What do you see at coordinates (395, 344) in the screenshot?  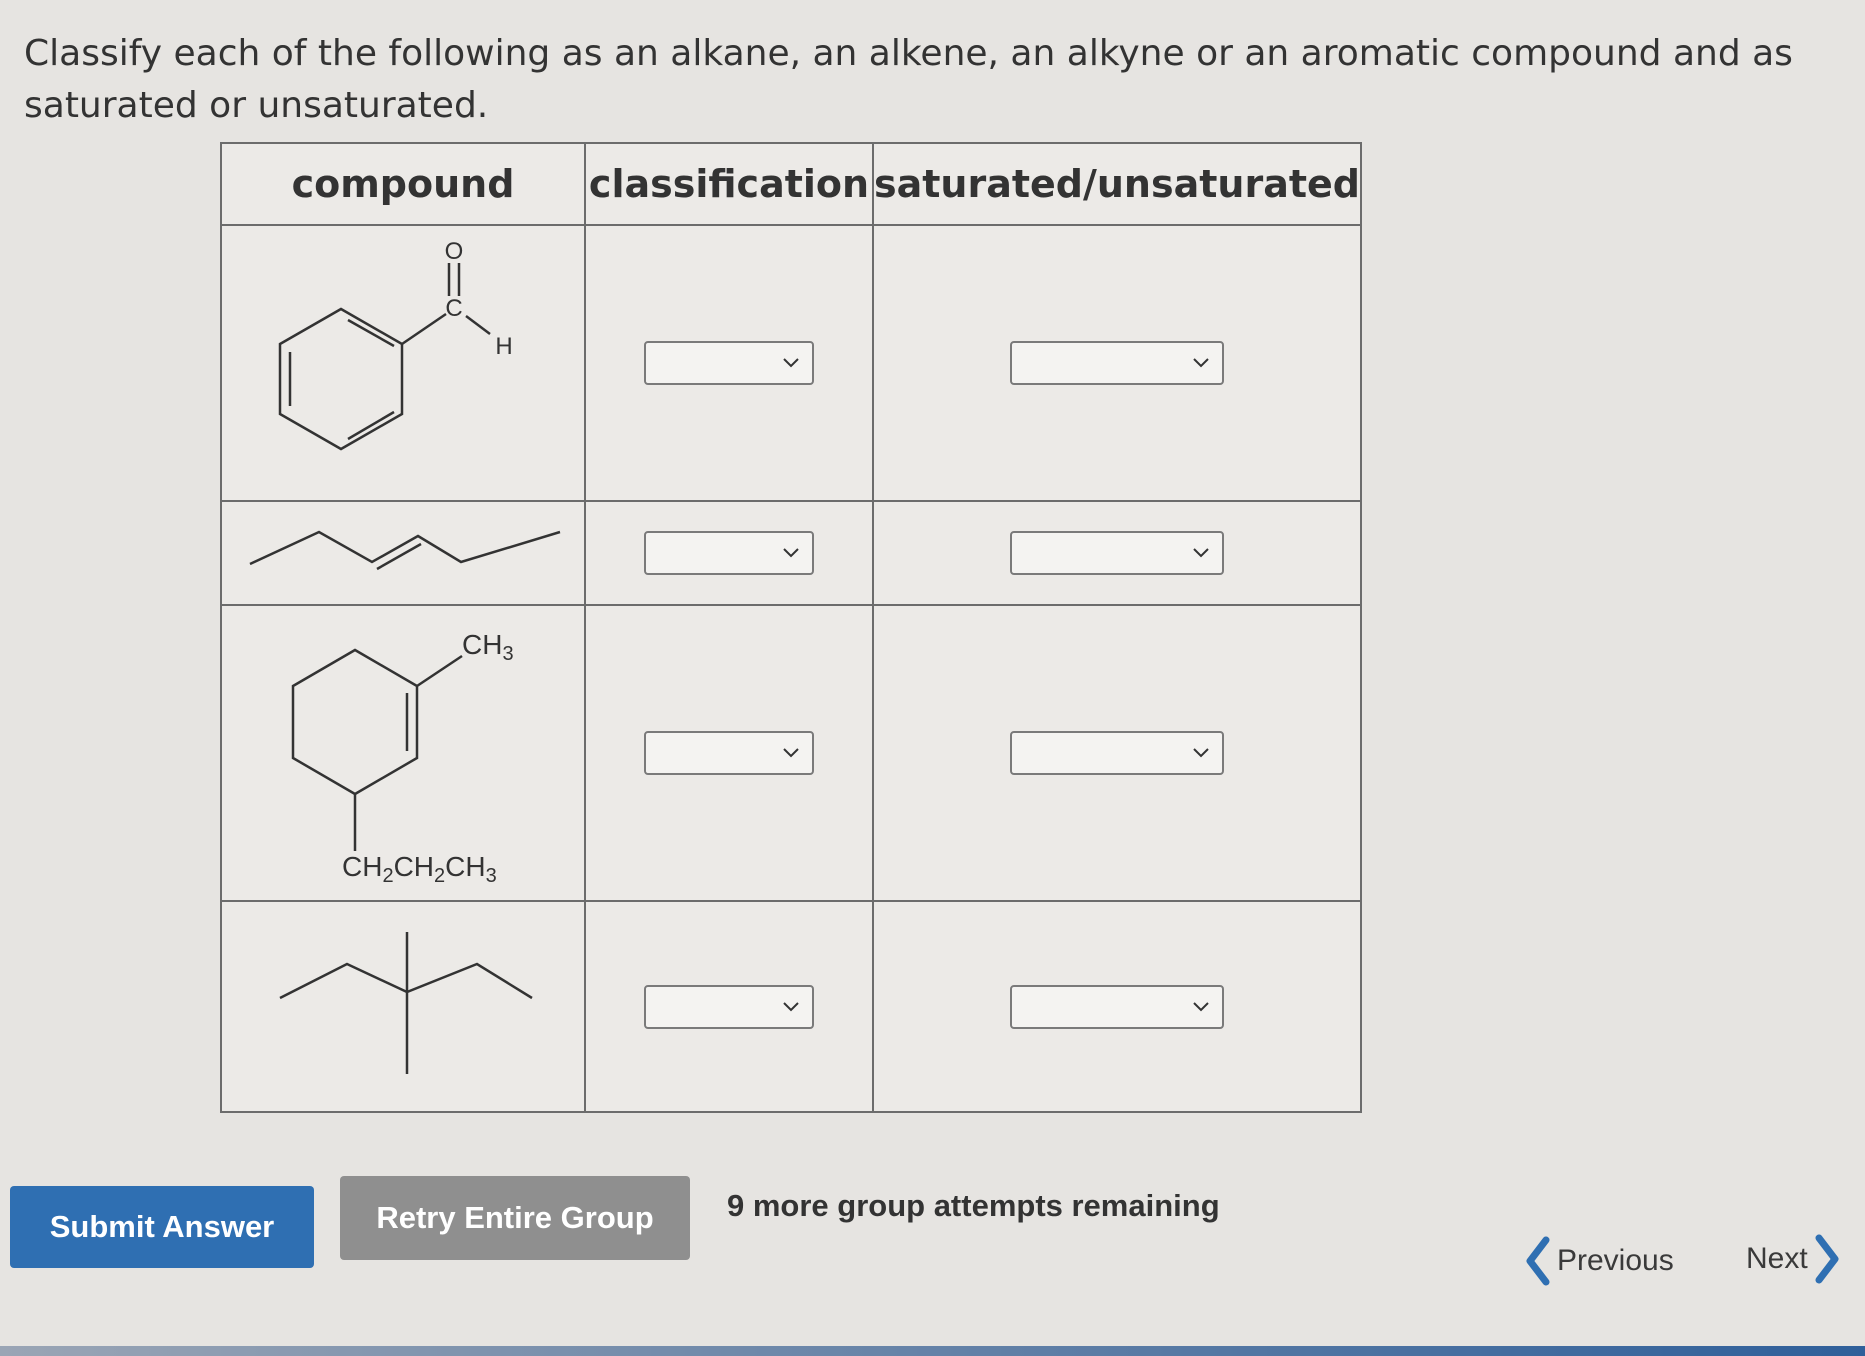 I see `benzaldehyde-structure: O C H` at bounding box center [395, 344].